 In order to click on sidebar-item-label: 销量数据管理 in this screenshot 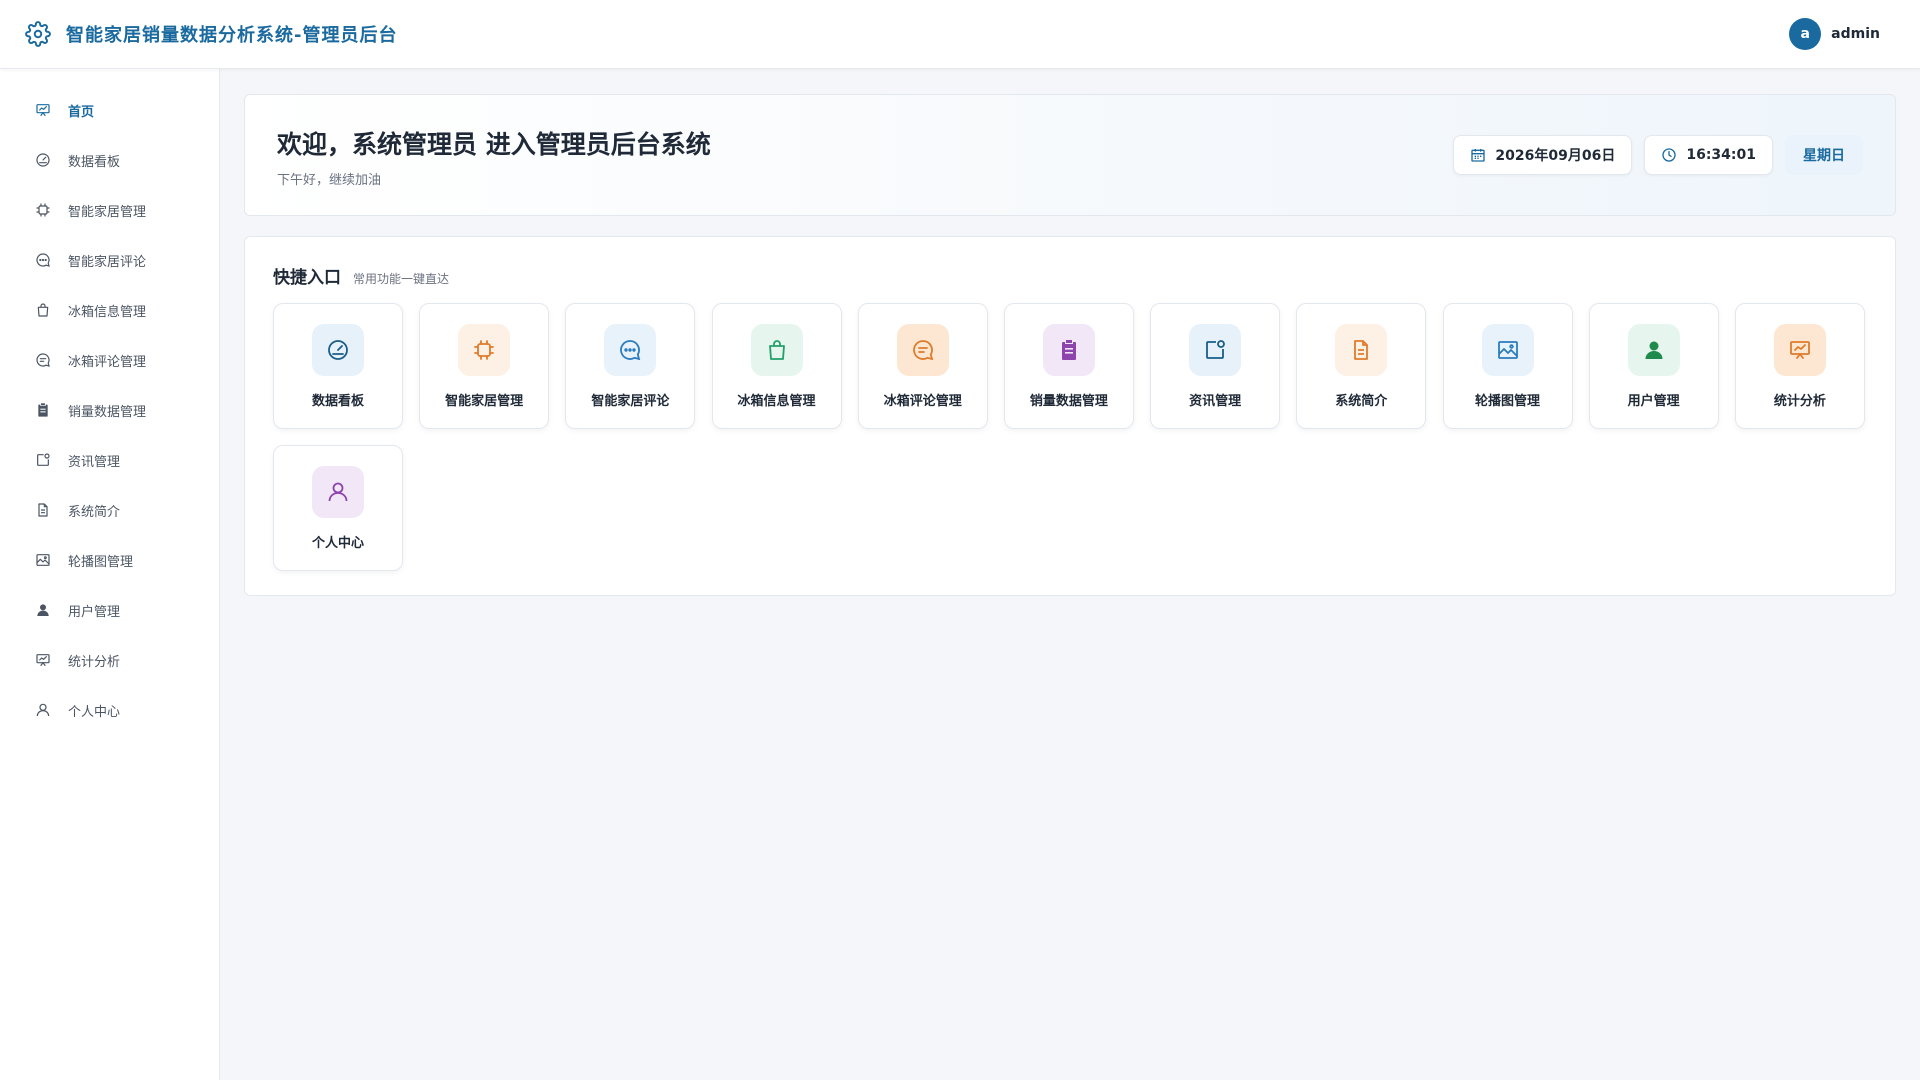, I will do `click(107, 412)`.